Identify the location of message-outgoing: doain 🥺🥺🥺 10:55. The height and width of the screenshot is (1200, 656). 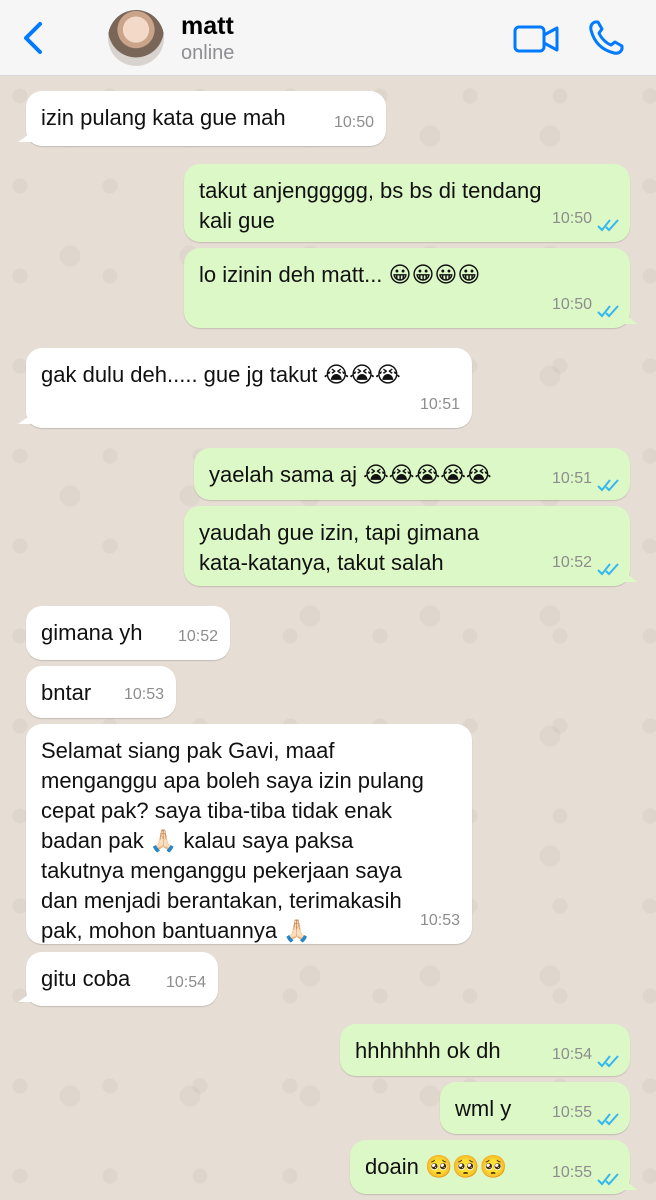
(494, 1167).